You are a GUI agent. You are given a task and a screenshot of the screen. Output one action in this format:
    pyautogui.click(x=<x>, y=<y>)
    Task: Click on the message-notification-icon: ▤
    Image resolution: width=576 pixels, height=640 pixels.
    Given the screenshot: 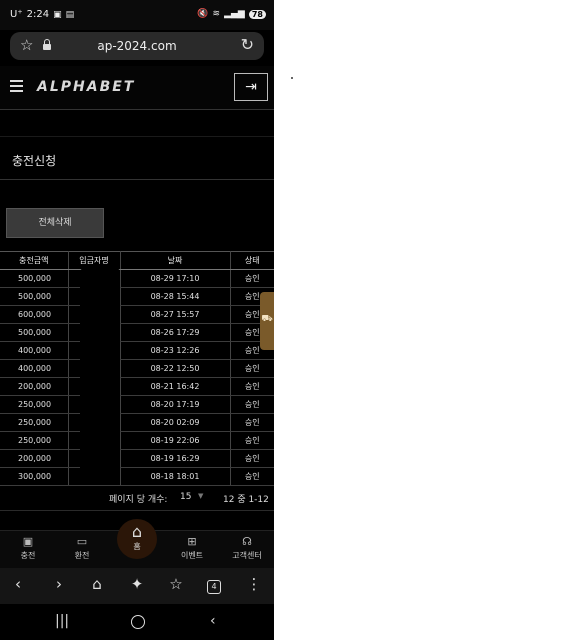 What is the action you would take?
    pyautogui.click(x=70, y=14)
    